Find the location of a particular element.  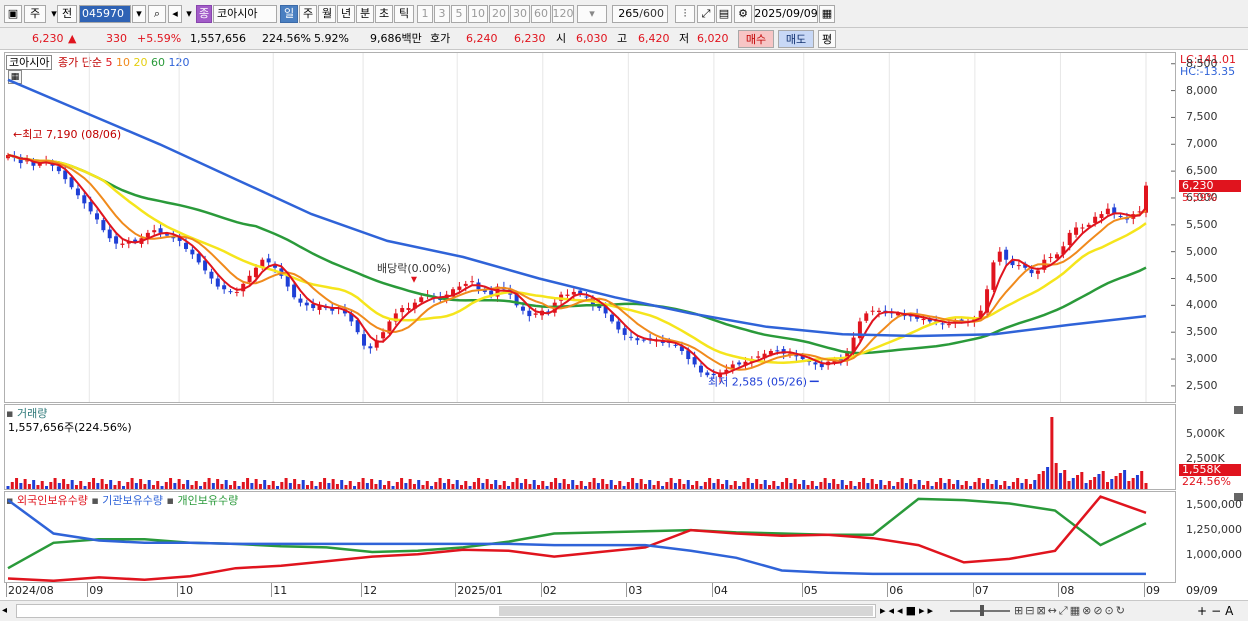

interval-60-button: 60 is located at coordinates (541, 14).